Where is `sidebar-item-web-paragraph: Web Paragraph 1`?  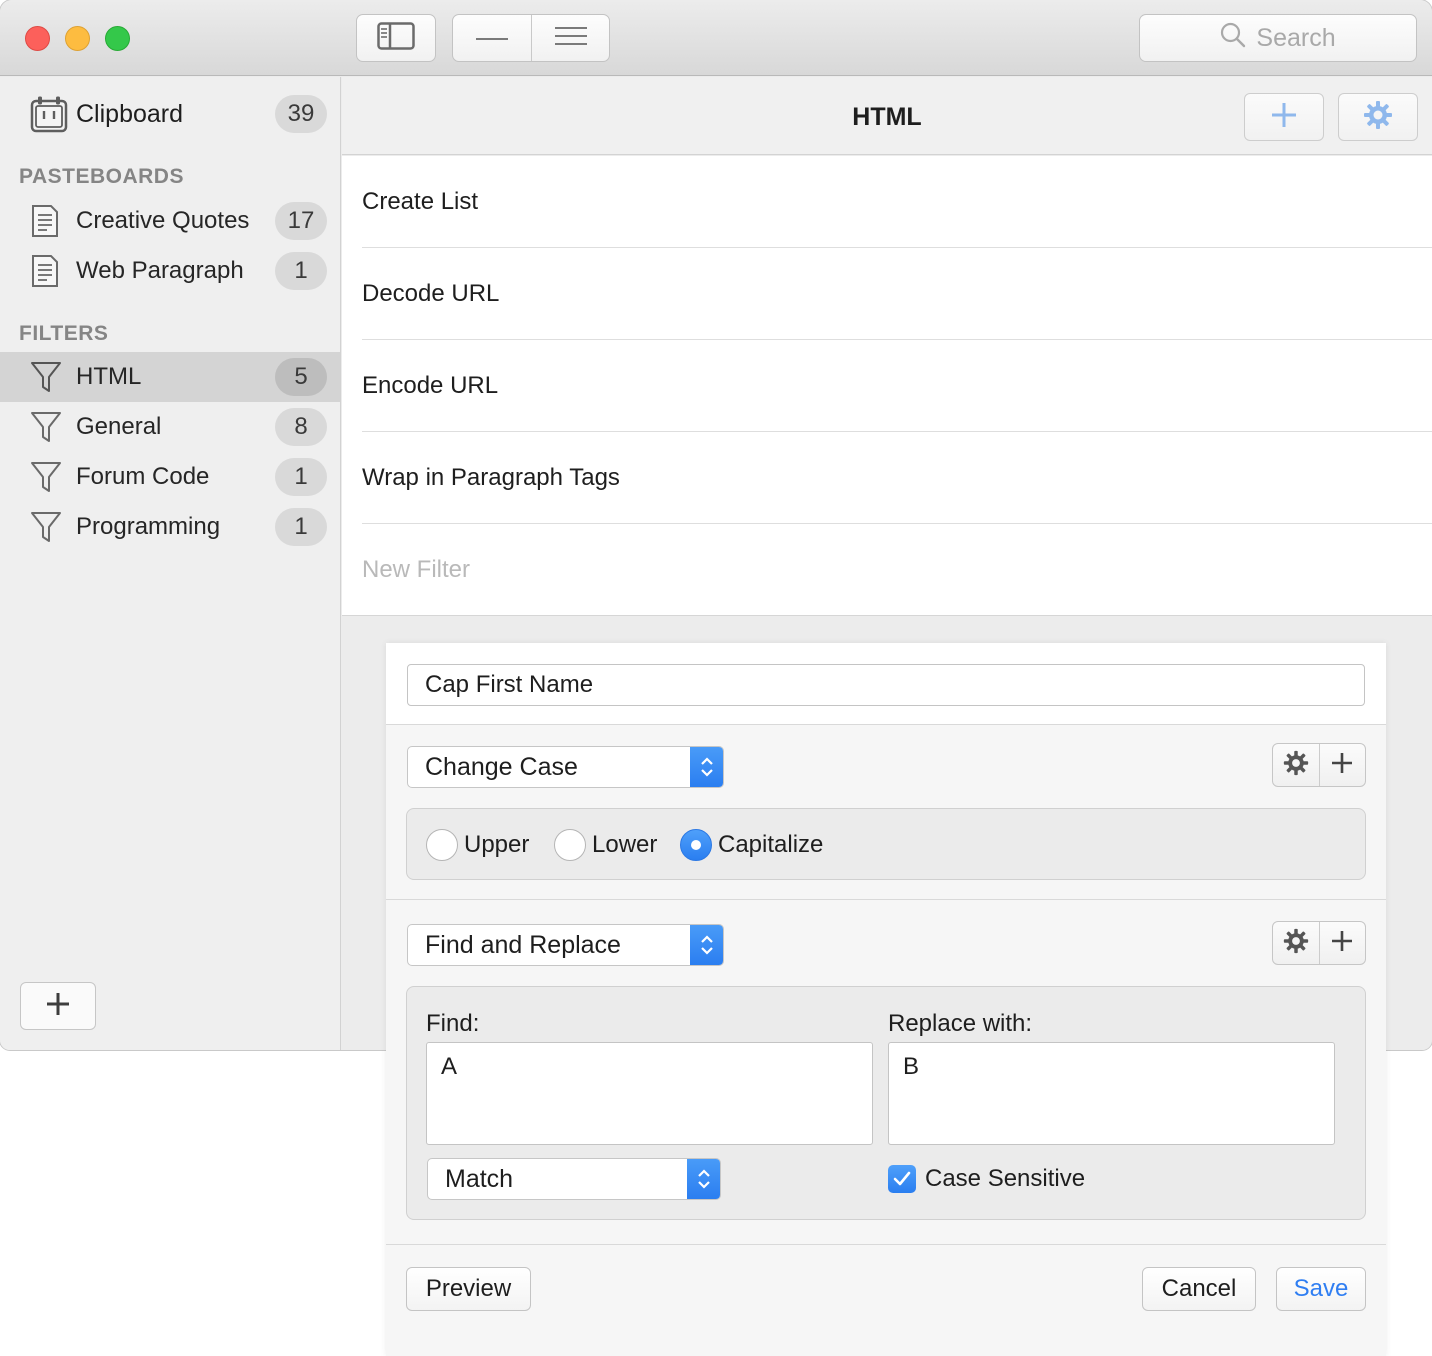 sidebar-item-web-paragraph: Web Paragraph 1 is located at coordinates (170, 271).